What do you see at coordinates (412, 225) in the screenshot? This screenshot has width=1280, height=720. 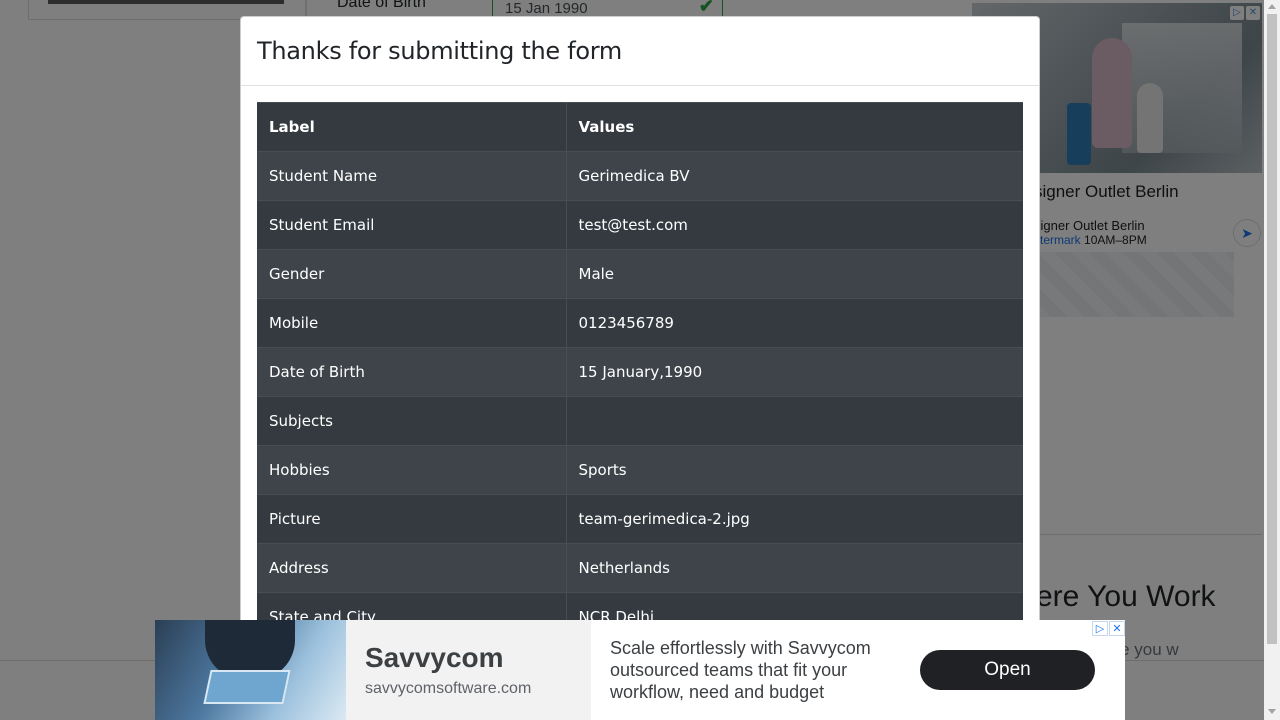 I see `row-label: Student Email` at bounding box center [412, 225].